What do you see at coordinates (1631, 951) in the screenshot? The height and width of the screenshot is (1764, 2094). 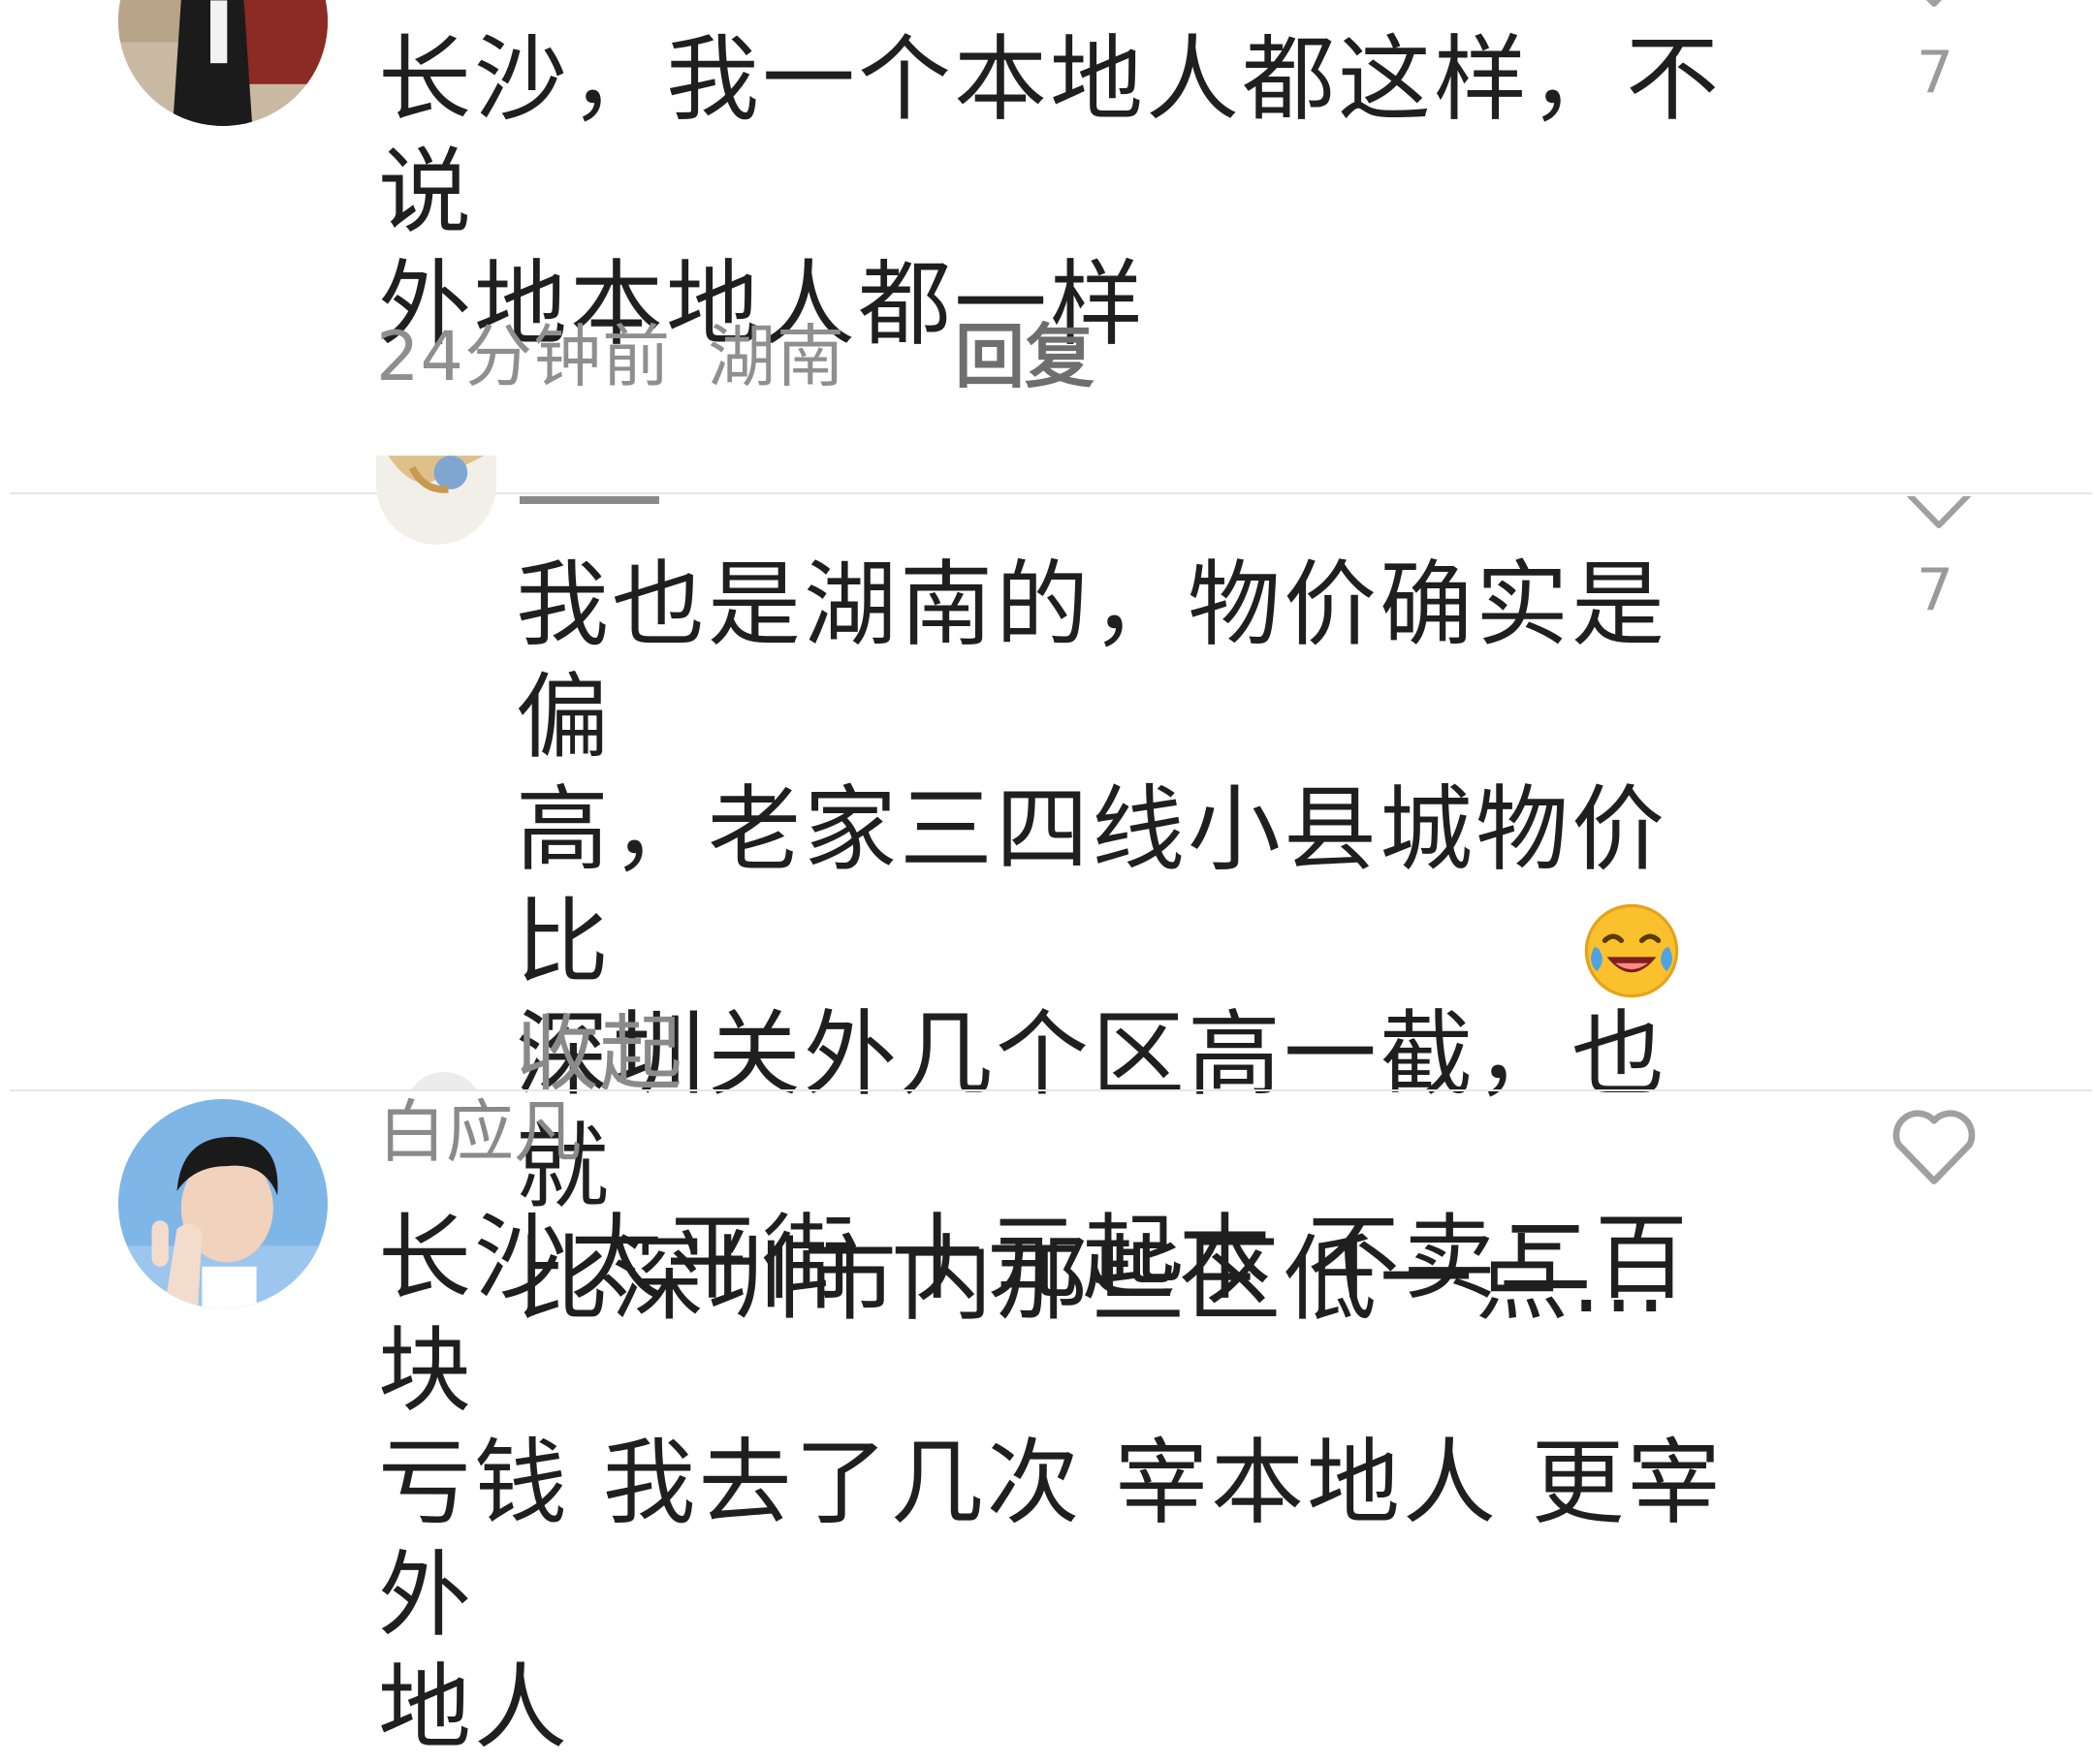 I see `laughing-crying-emoji-icon` at bounding box center [1631, 951].